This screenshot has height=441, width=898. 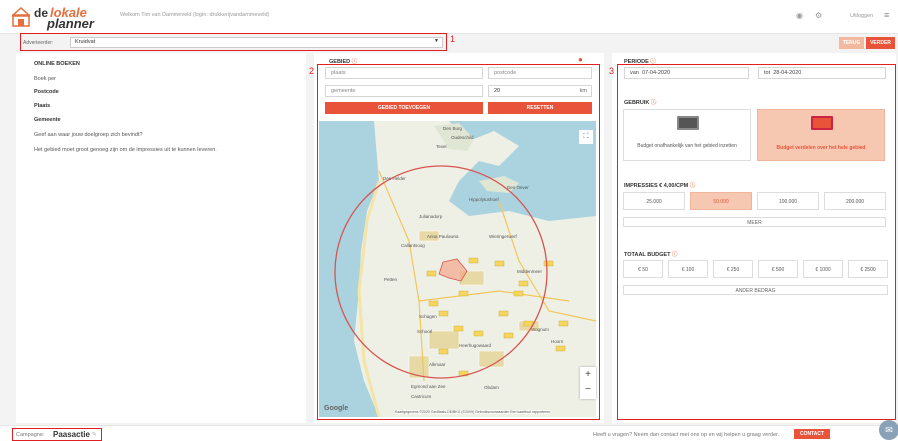 I want to click on logo-icon, so click(x=21, y=17).